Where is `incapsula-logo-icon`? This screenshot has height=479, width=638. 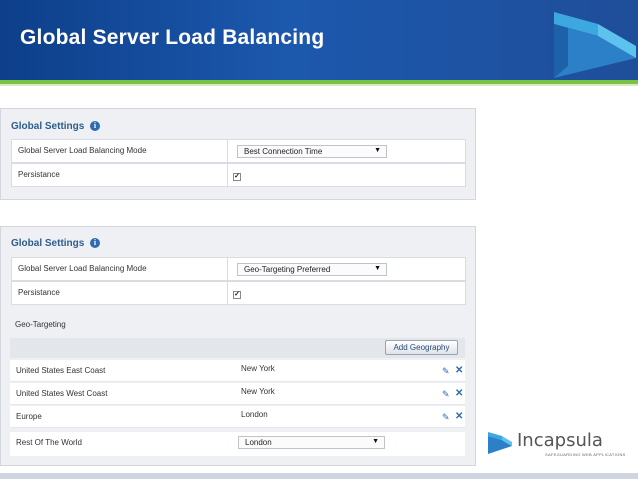
incapsula-logo-icon is located at coordinates (500, 443).